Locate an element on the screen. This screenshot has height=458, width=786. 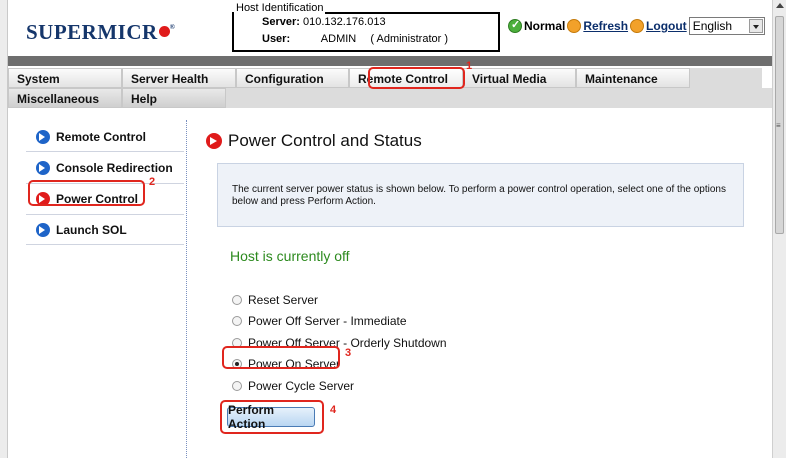
option-reset-server: Reset Server is located at coordinates (339, 300).